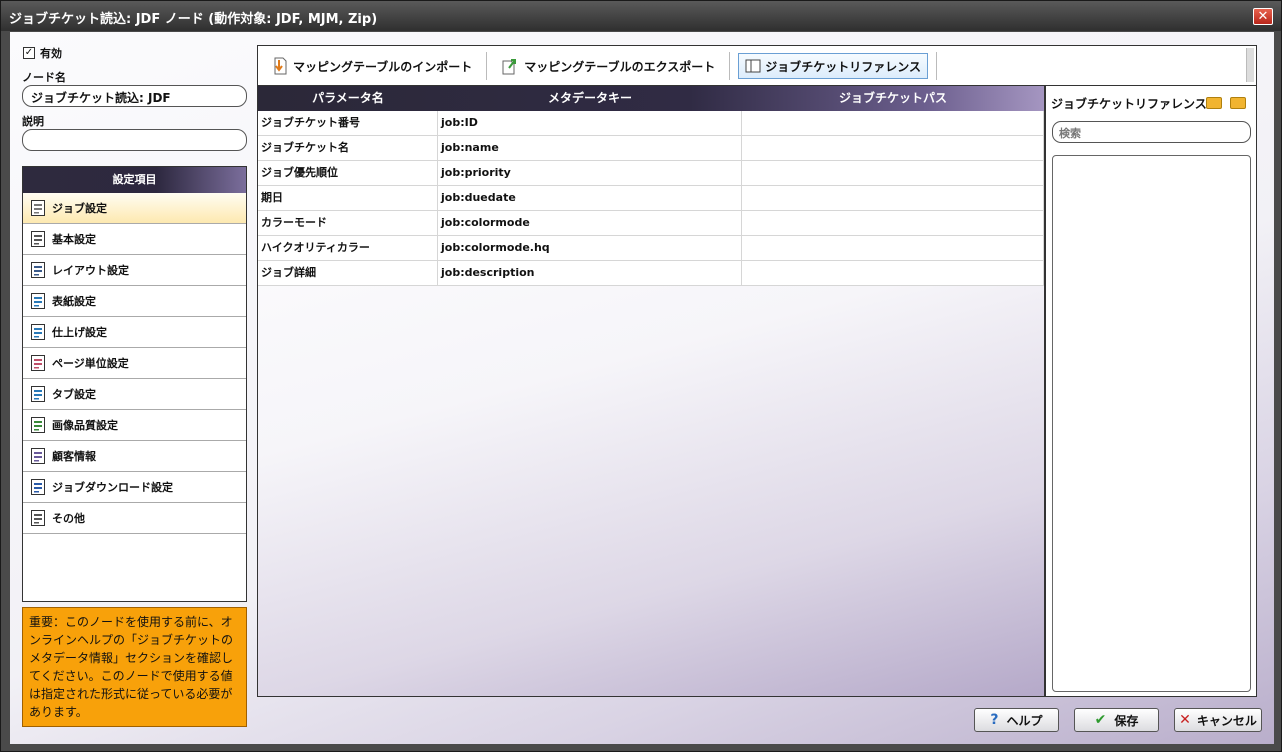 The image size is (1282, 752). I want to click on cover-icon, so click(38, 301).